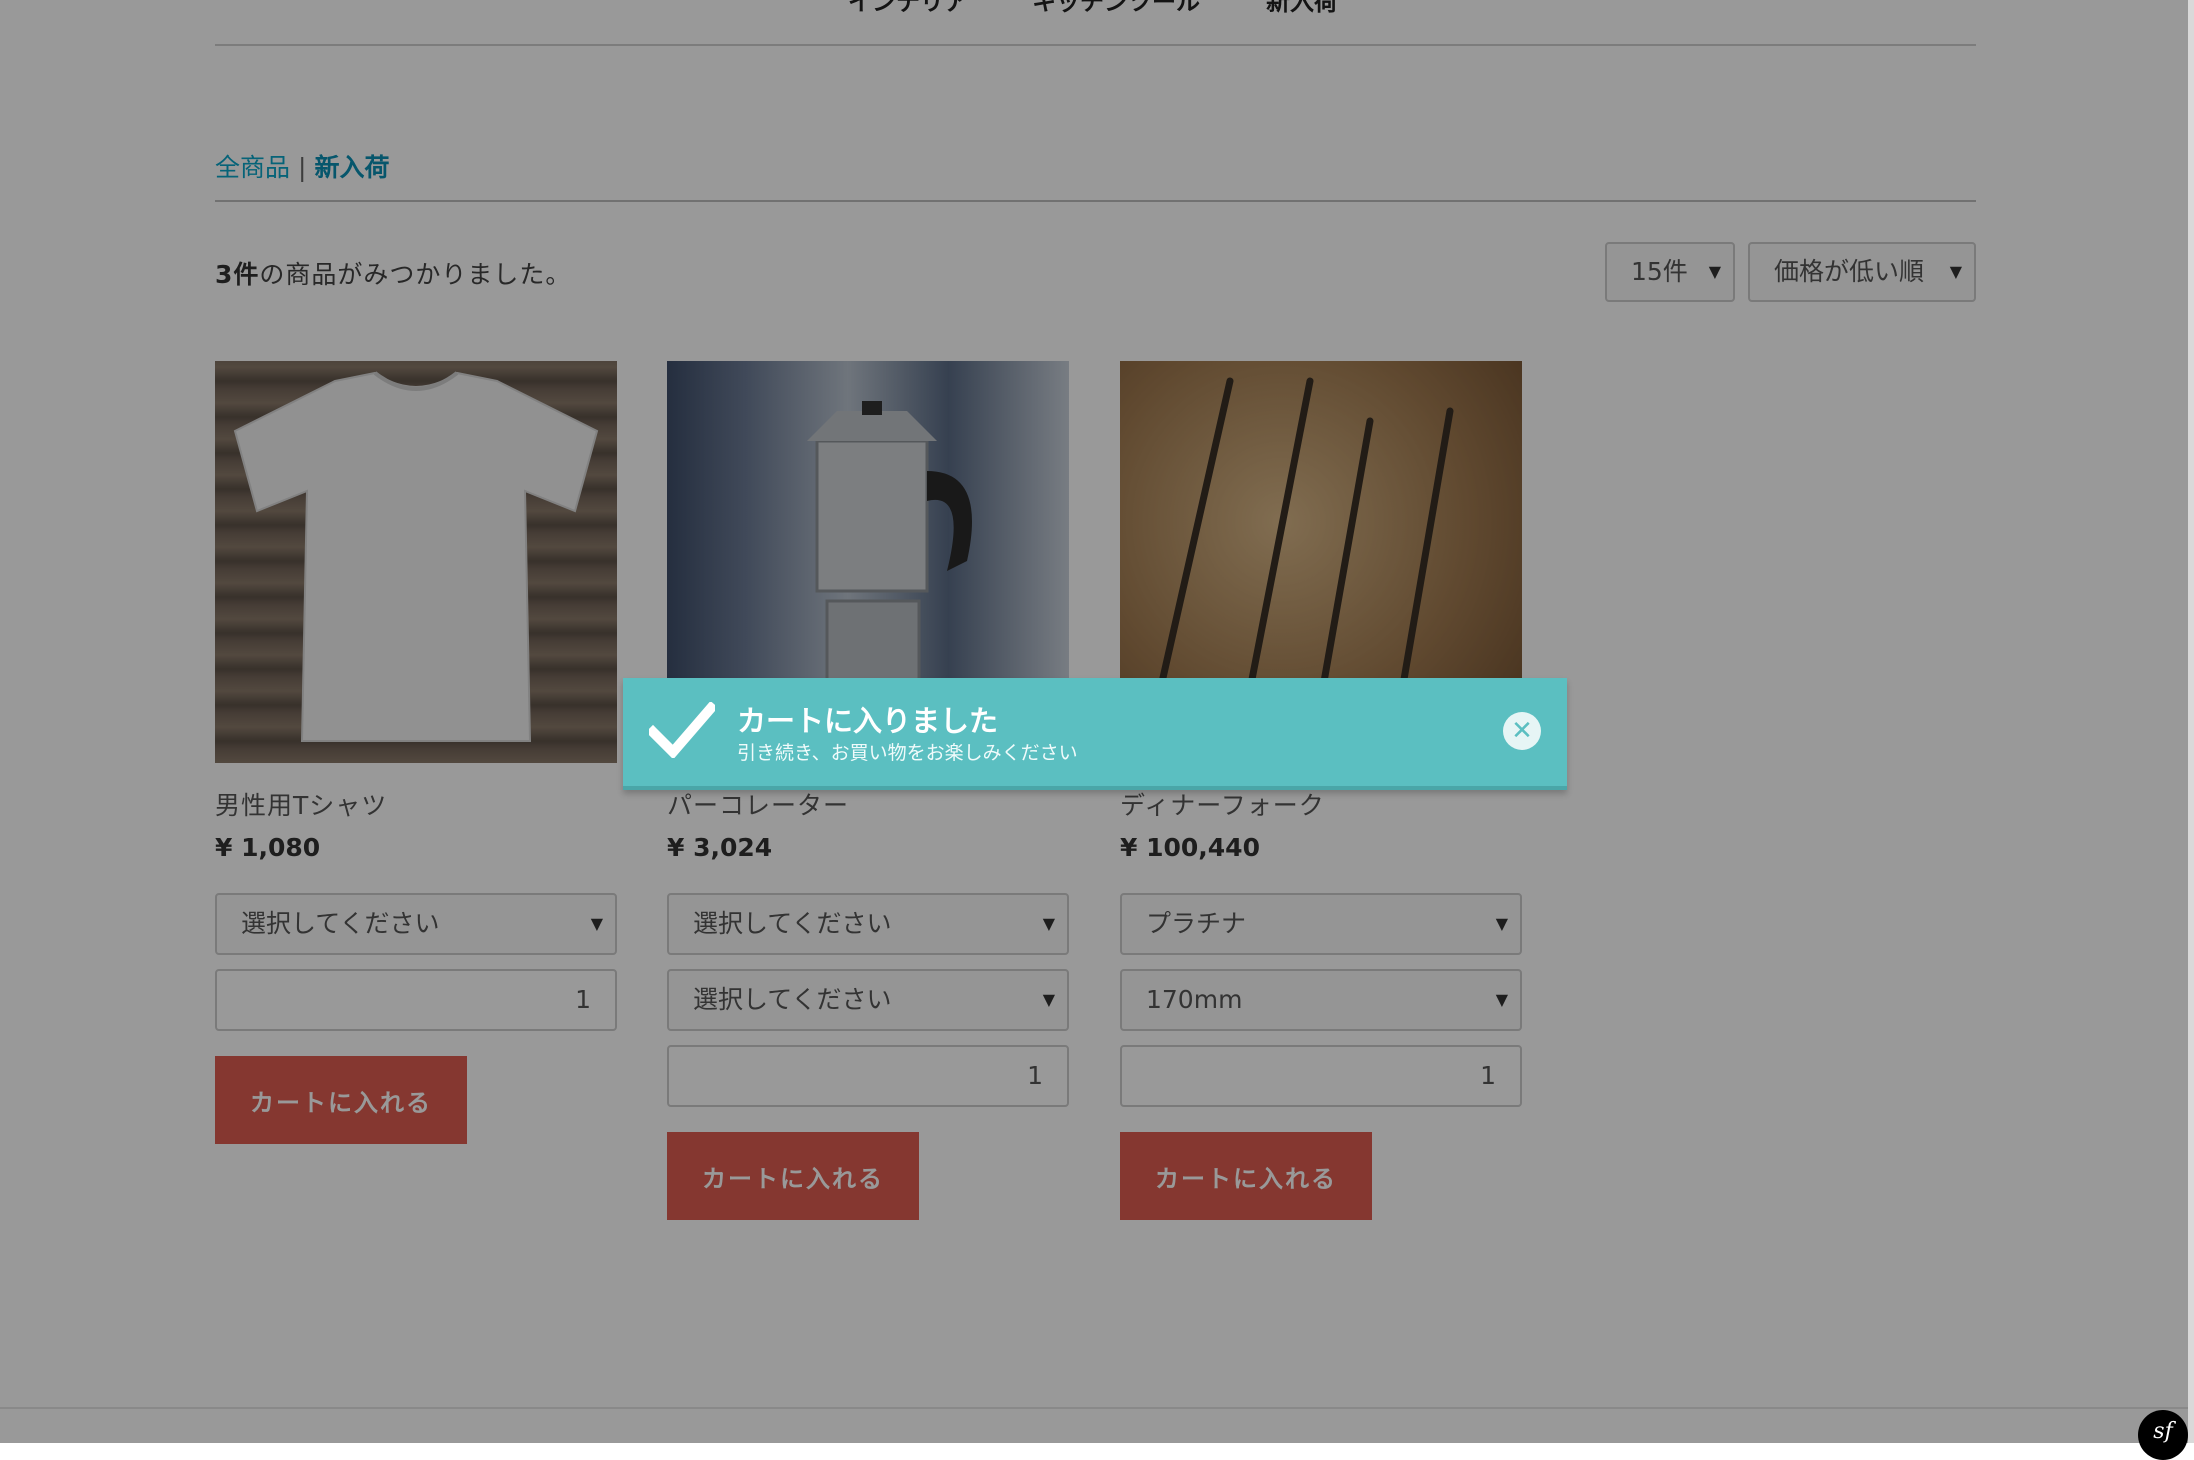  I want to click on check-icon, so click(682, 730).